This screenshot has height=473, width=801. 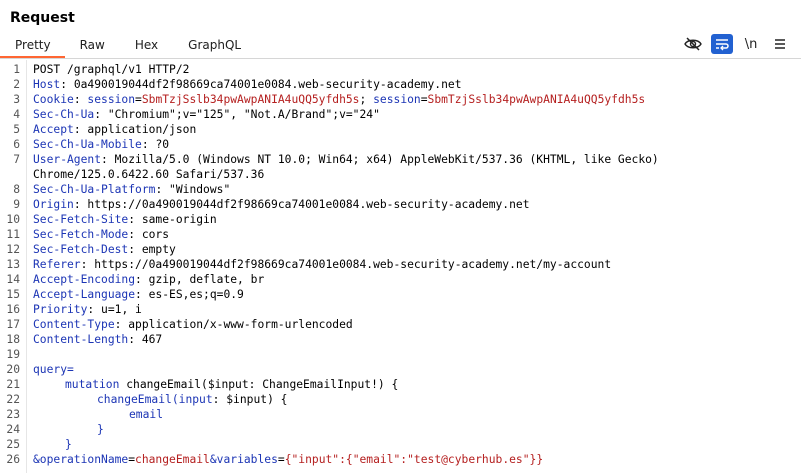 What do you see at coordinates (115, 129) in the screenshot?
I see `header-line: Accept: application/json` at bounding box center [115, 129].